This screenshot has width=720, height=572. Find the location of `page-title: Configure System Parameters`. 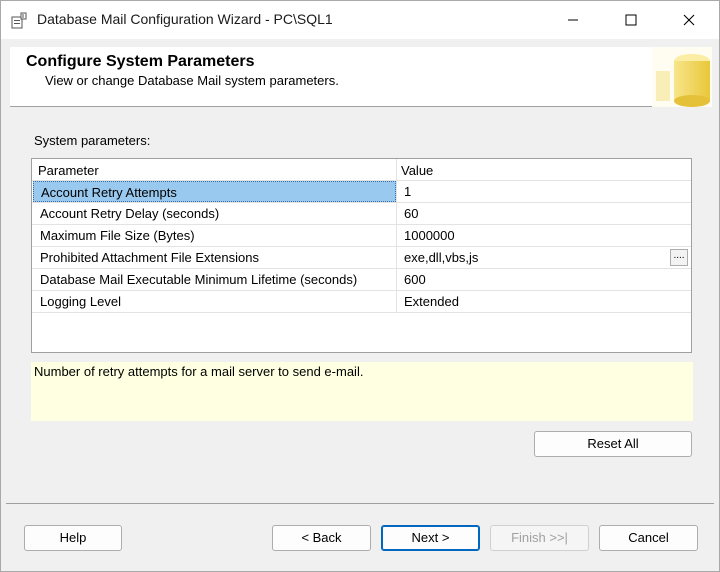

page-title: Configure System Parameters is located at coordinates (140, 61).